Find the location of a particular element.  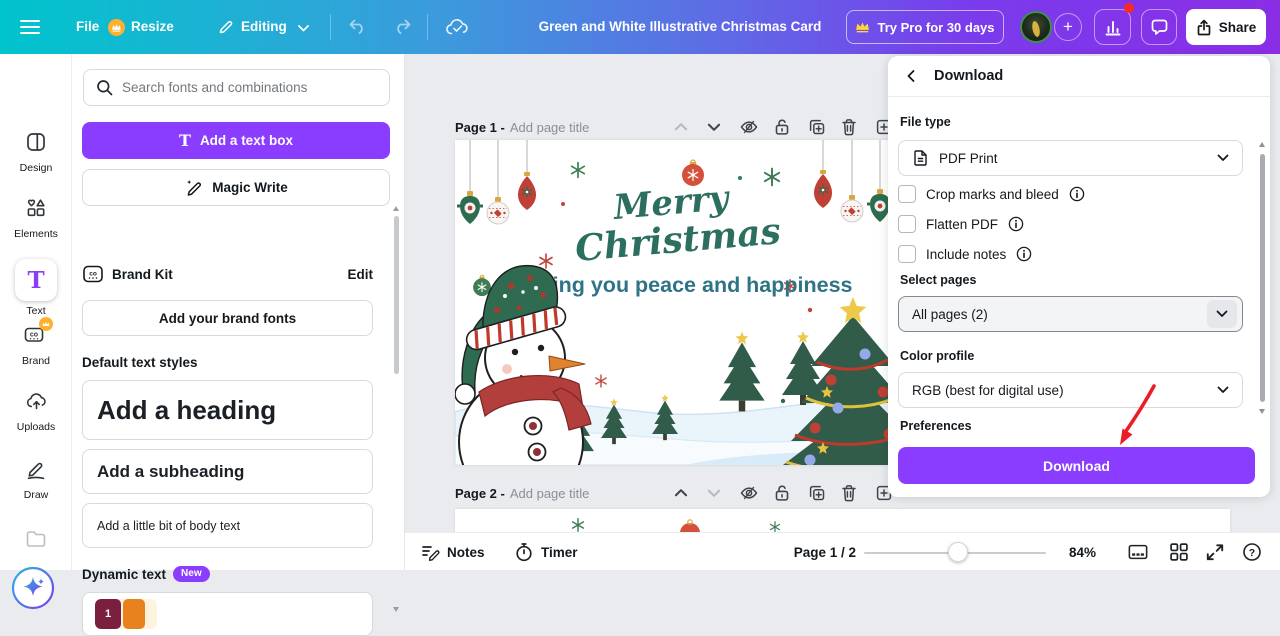

sidebar-item-text: T Text is located at coordinates (36, 290).